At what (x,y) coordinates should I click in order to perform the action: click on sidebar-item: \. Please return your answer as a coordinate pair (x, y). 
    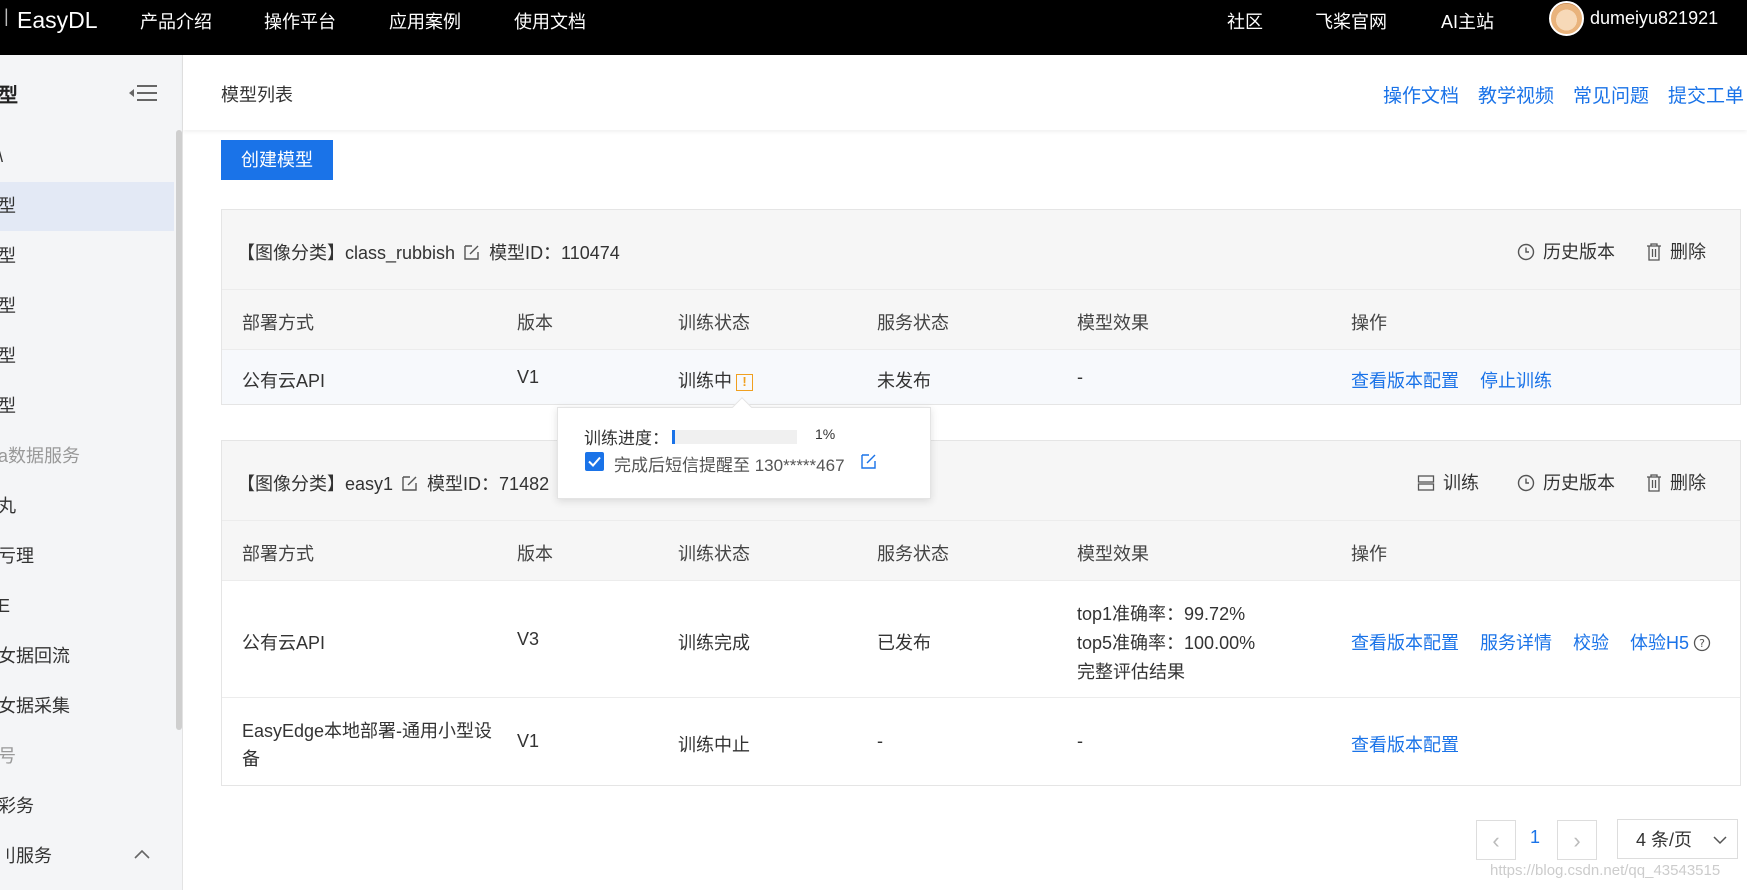
    Looking at the image, I should click on (87, 156).